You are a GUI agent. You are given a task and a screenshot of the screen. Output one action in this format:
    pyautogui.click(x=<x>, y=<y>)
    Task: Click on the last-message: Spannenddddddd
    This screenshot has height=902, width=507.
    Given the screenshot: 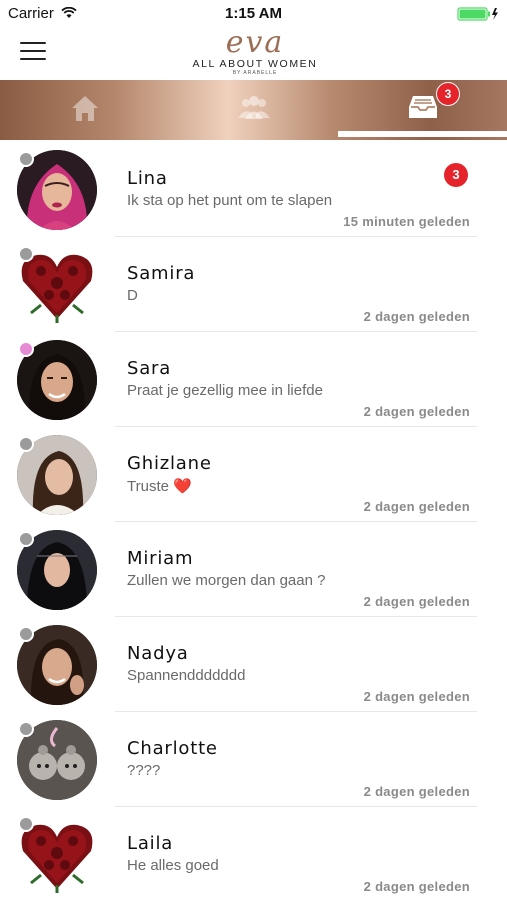 What is the action you would take?
    pyautogui.click(x=186, y=675)
    